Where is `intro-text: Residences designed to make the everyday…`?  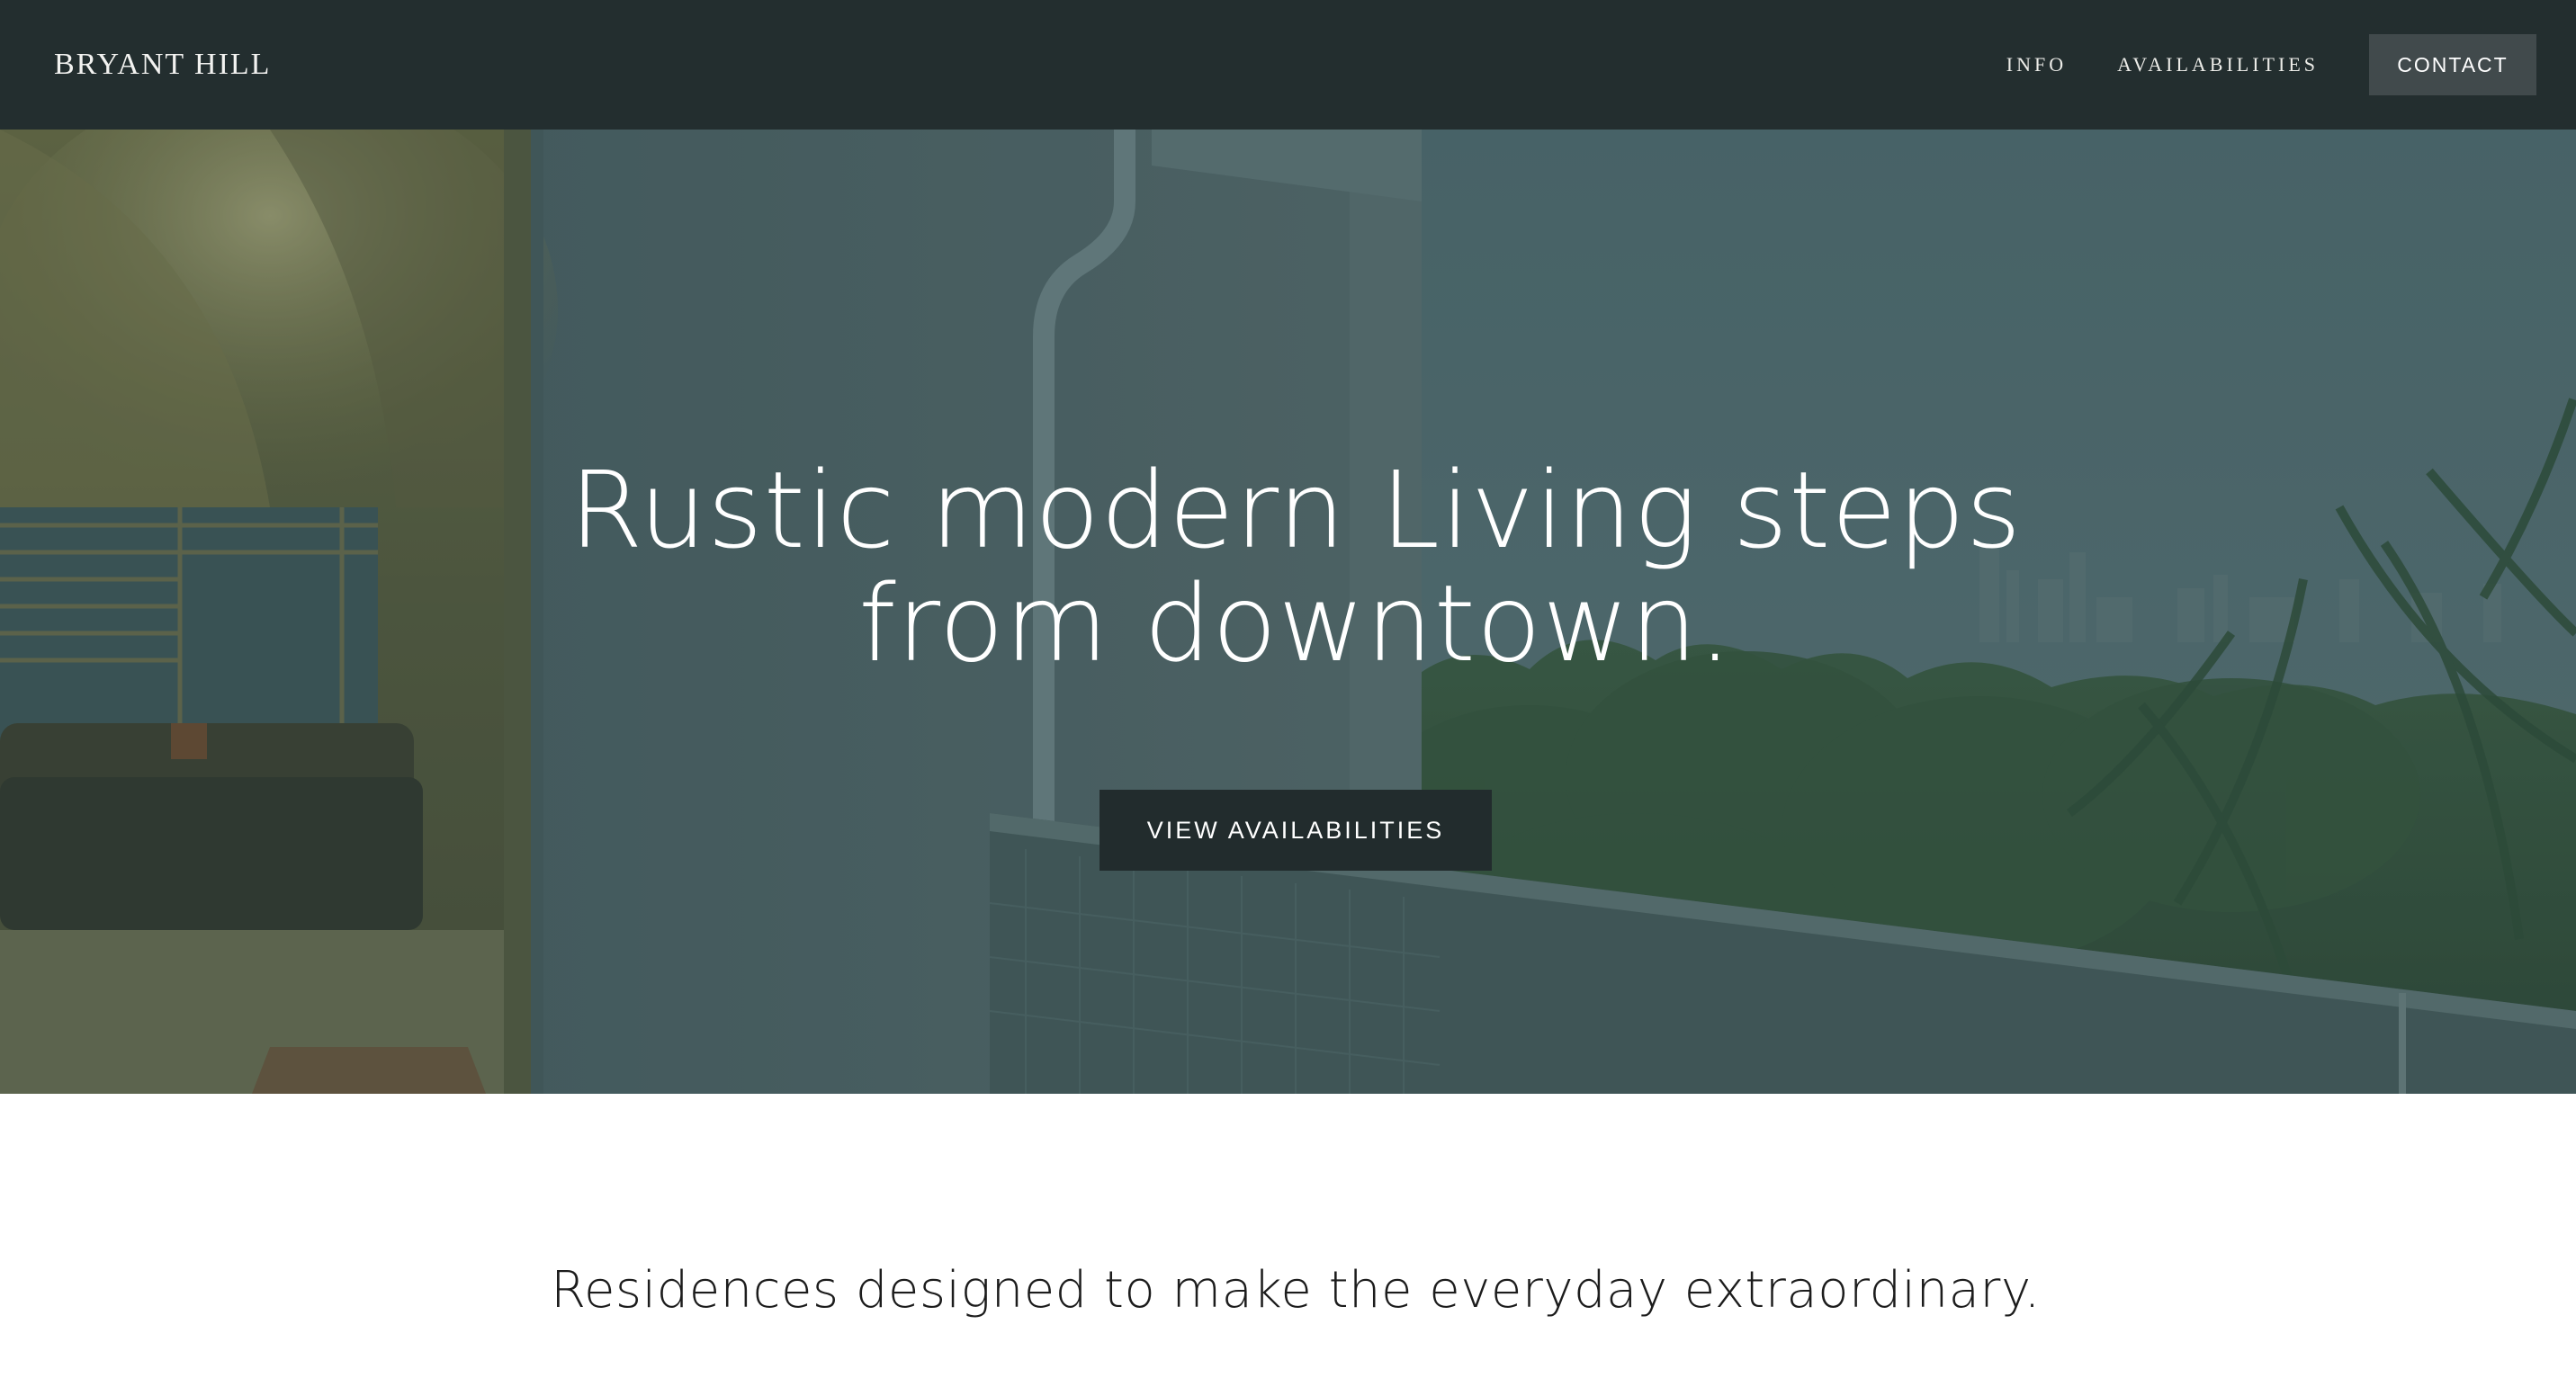 intro-text: Residences designed to make the everyday… is located at coordinates (1296, 1290).